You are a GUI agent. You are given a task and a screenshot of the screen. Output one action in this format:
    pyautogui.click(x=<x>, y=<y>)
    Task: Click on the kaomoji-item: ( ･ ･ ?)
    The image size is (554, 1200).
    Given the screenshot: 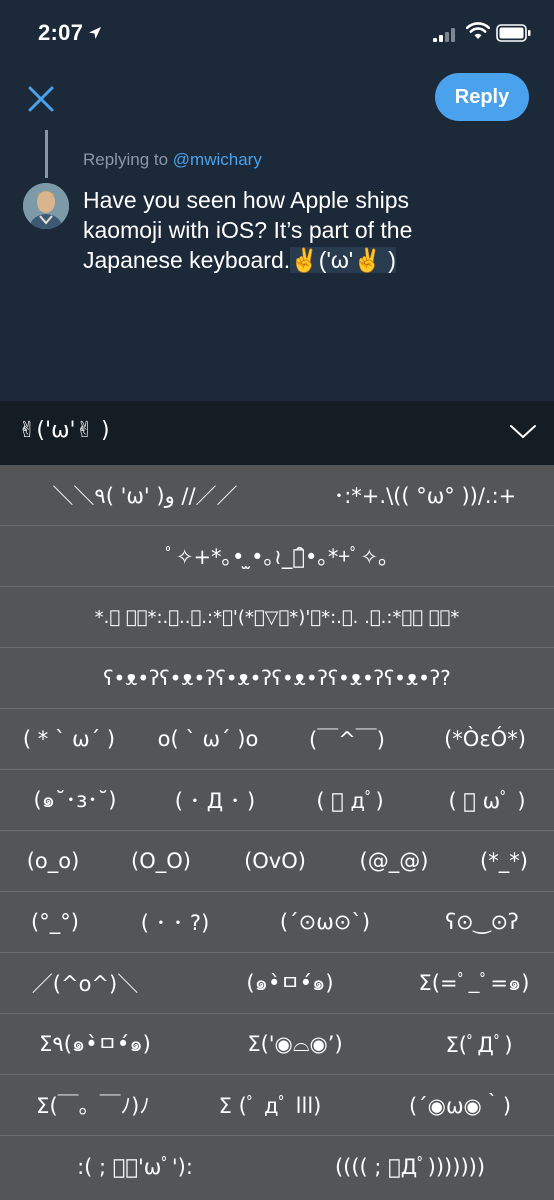 What is the action you would take?
    pyautogui.click(x=175, y=922)
    